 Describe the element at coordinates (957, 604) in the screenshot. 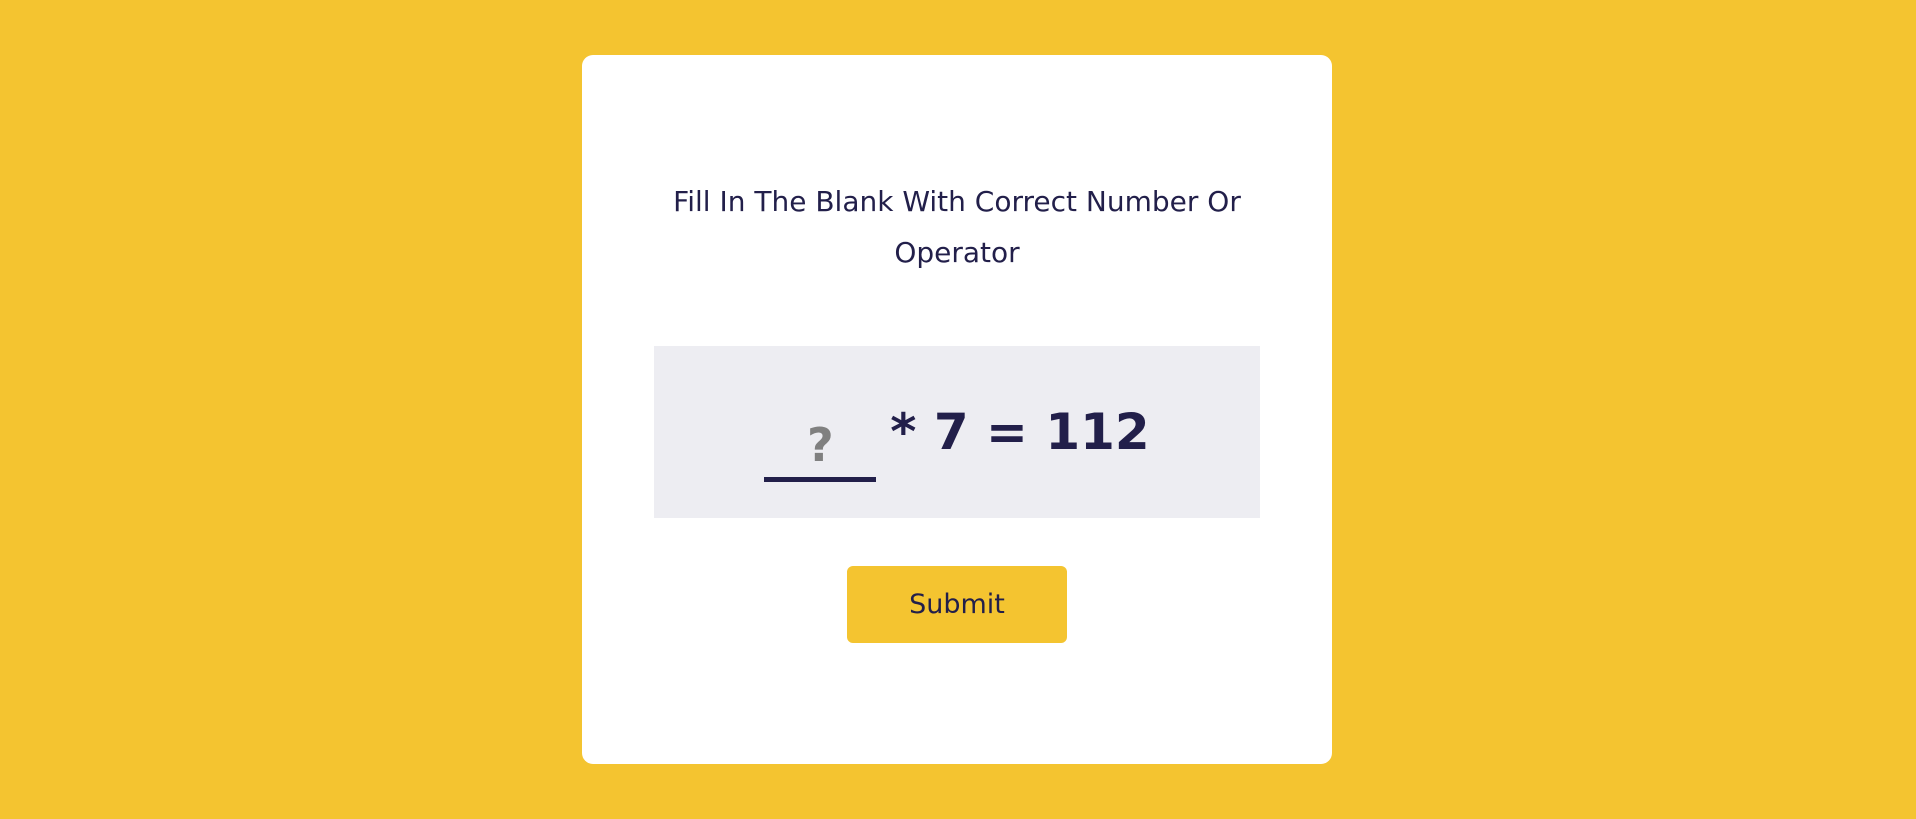

I see `submit-button: Submit` at that location.